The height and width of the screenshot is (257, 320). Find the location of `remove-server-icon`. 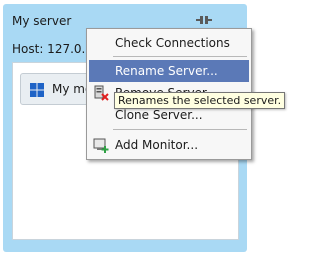

remove-server-icon is located at coordinates (101, 93).